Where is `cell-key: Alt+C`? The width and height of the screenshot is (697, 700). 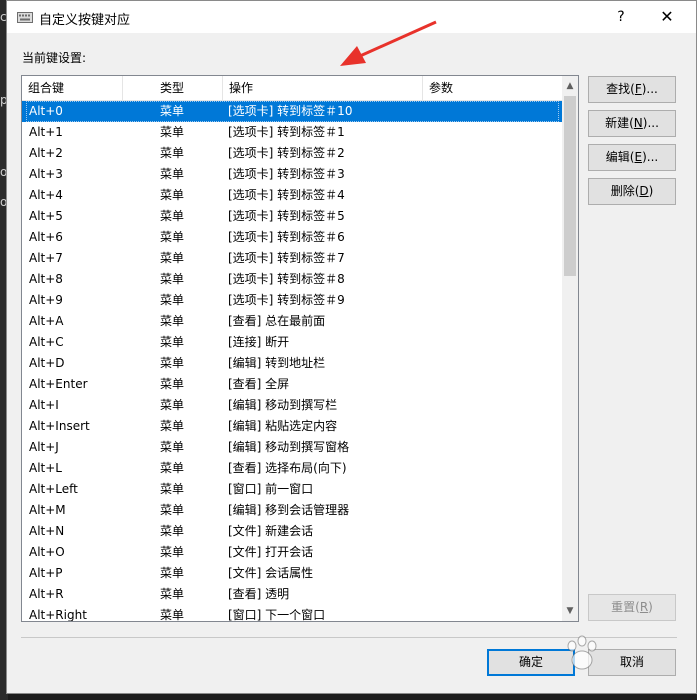
cell-key: Alt+C is located at coordinates (46, 342).